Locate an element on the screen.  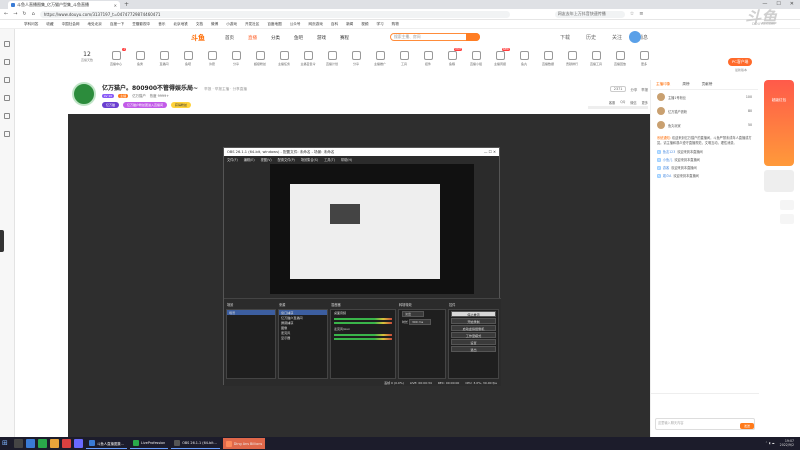
tool-item: 主播任务 is located at coordinates (284, 58).